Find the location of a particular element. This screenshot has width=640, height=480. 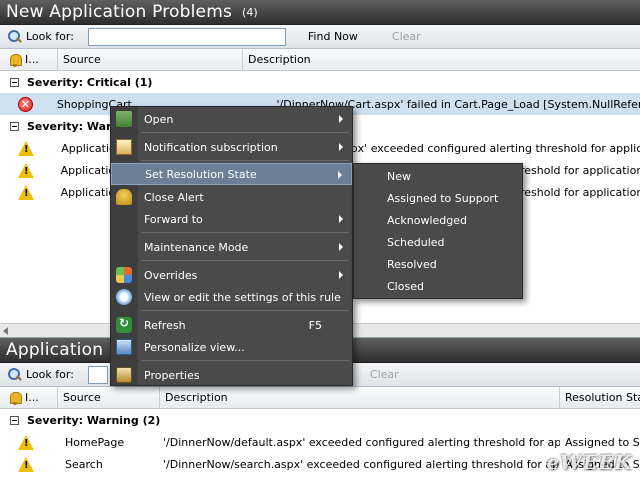

eweek-watermark: eWEEK is located at coordinates (589, 462).